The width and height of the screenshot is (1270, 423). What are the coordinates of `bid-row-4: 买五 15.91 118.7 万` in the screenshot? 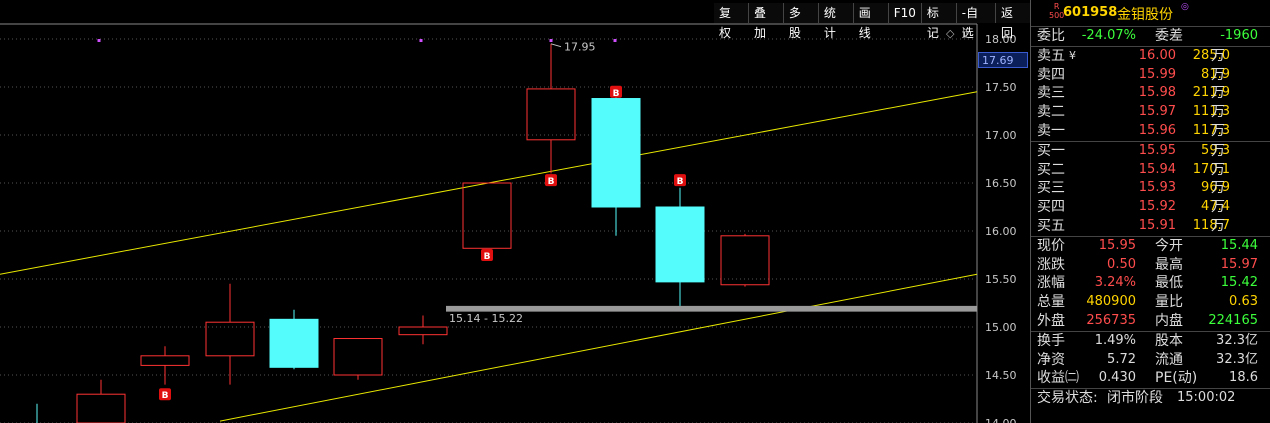 It's located at (1150, 226).